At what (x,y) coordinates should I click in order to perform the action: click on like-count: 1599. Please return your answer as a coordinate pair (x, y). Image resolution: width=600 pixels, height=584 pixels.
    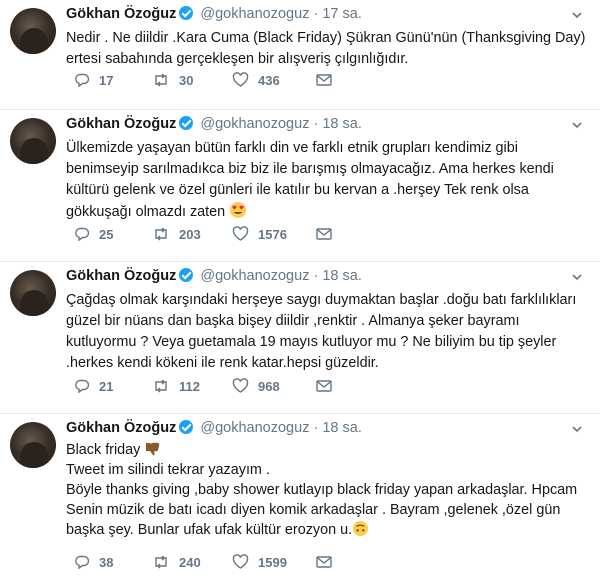
    Looking at the image, I should click on (272, 562).